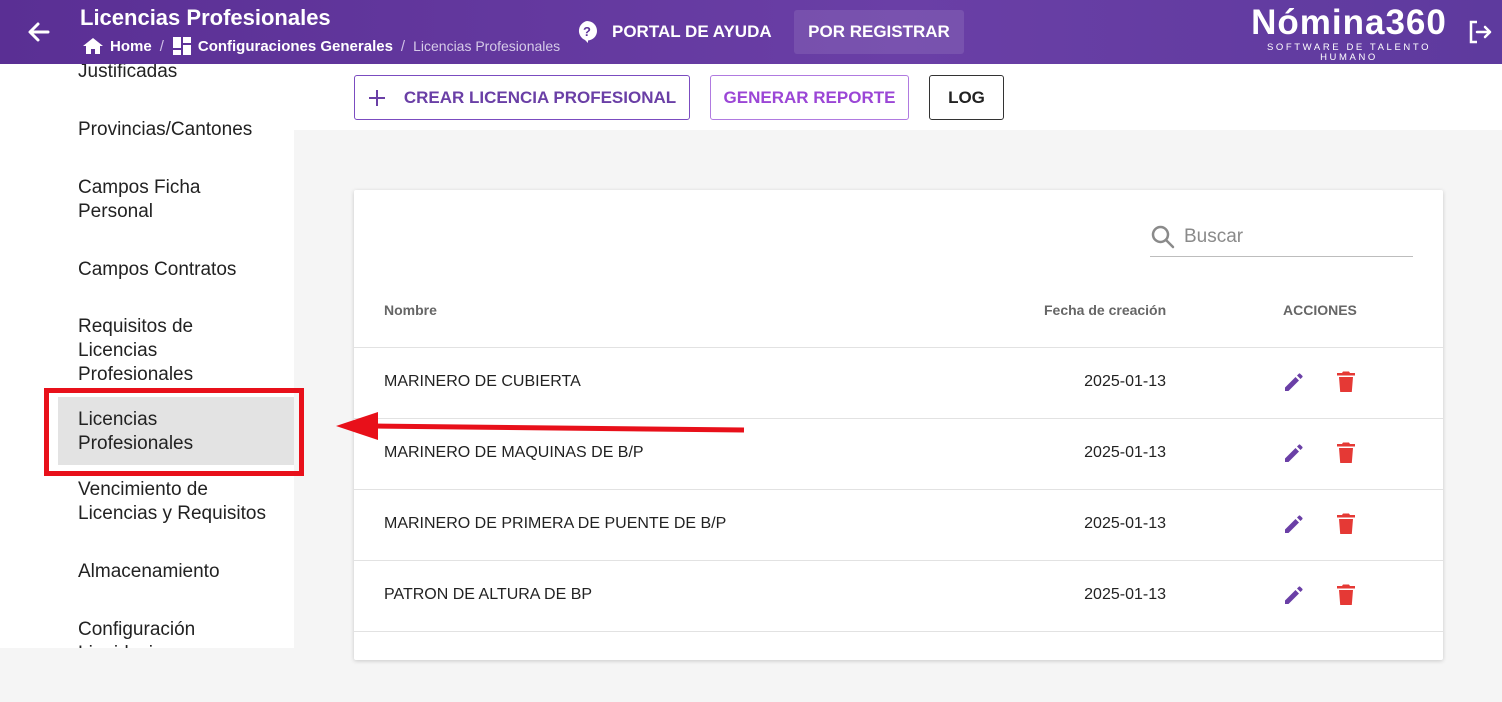 The image size is (1502, 702). Describe the element at coordinates (1163, 237) in the screenshot. I see `search-icon` at that location.